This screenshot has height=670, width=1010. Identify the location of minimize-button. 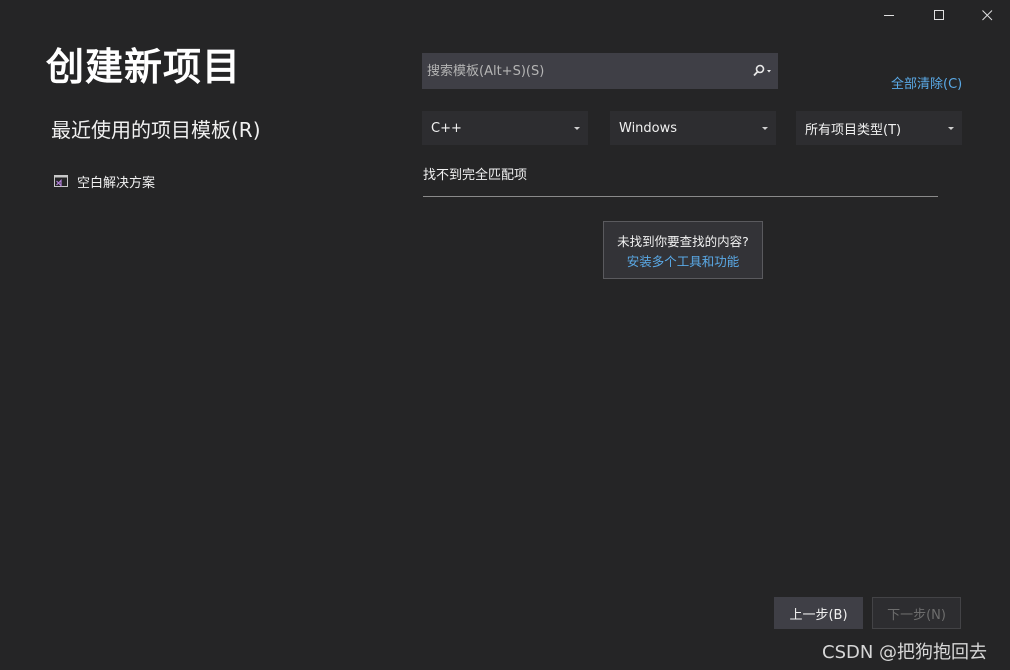
(889, 15).